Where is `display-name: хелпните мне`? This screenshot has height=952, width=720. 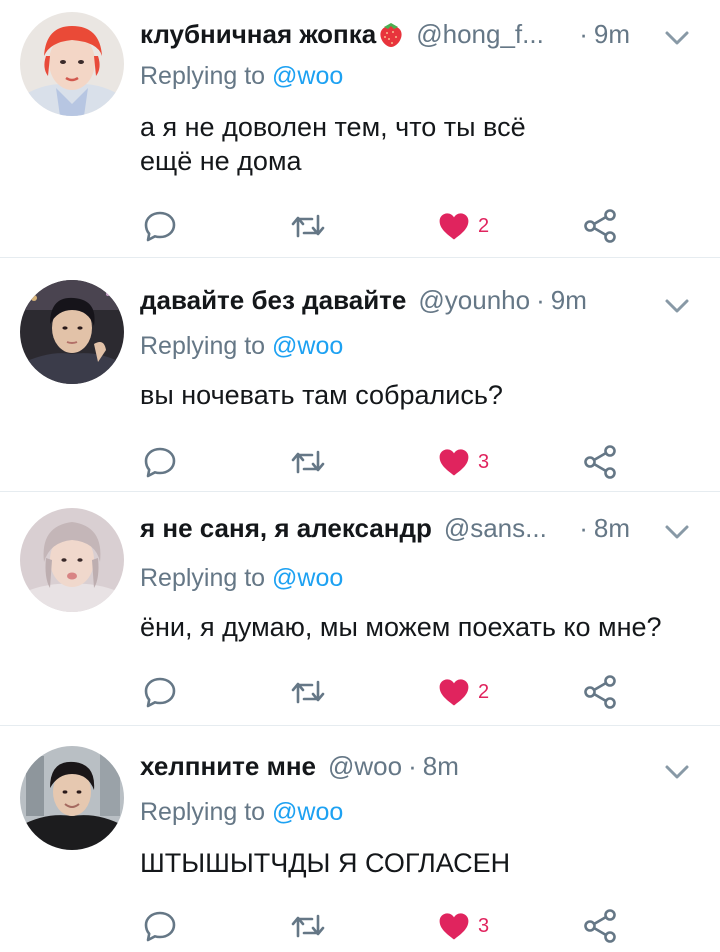
display-name: хелпните мне is located at coordinates (228, 766).